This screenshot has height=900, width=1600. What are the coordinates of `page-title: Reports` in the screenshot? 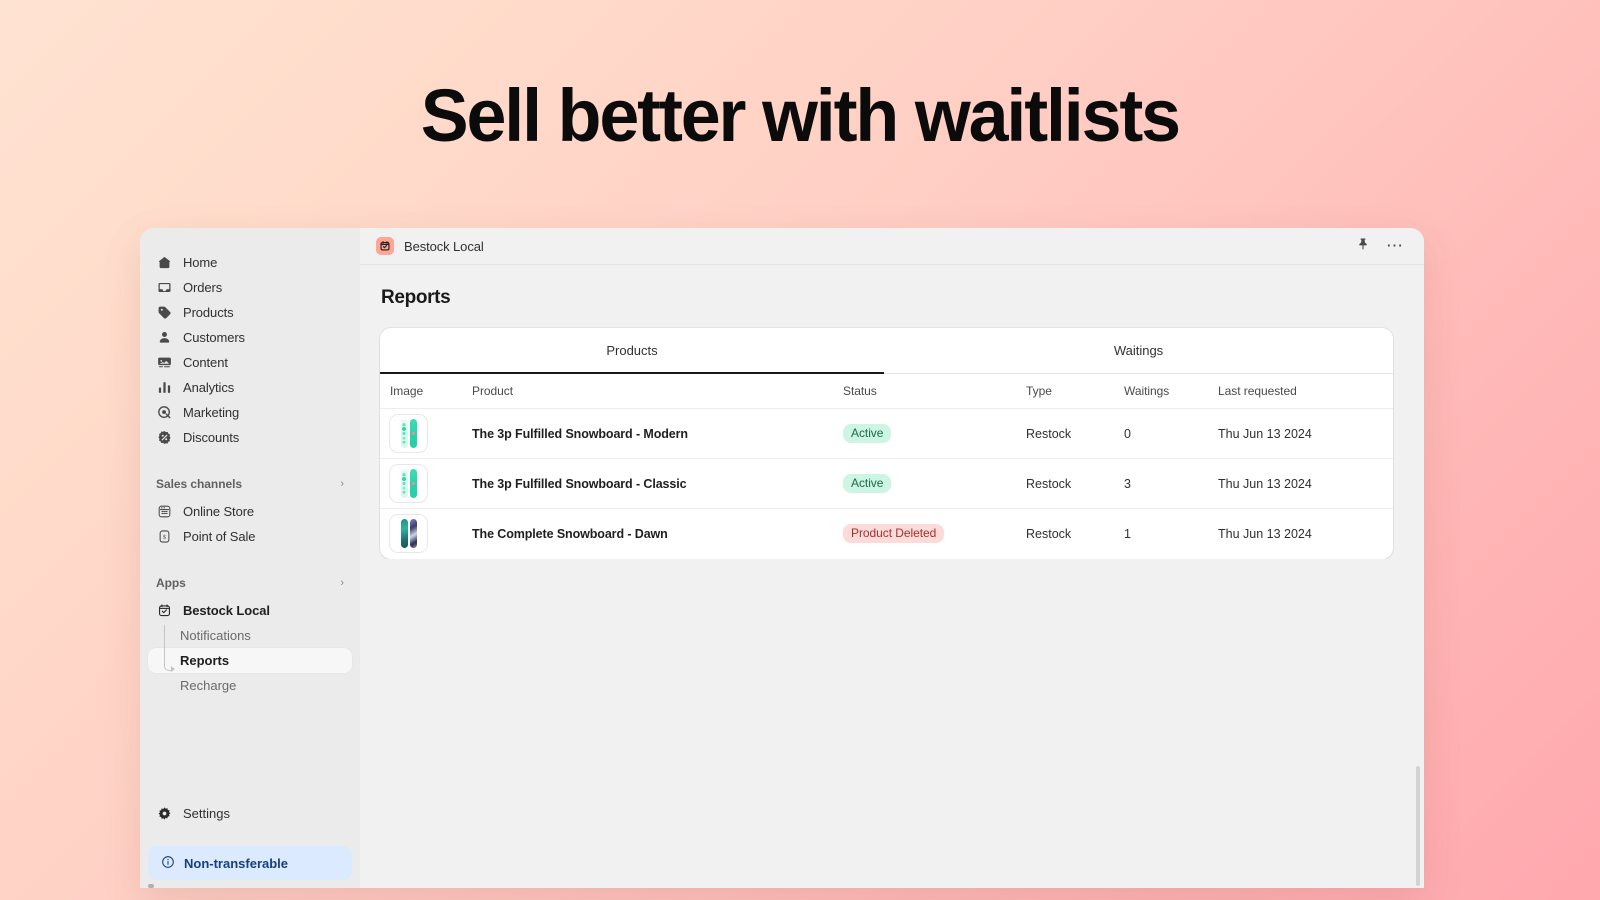 It's located at (416, 297).